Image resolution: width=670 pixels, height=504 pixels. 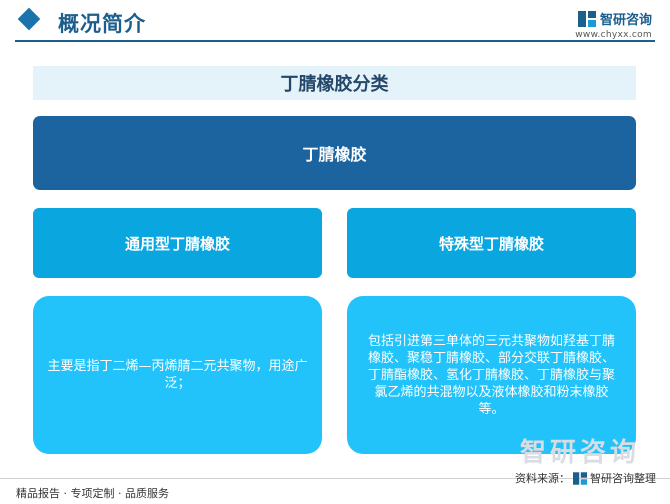 I want to click on diagram-title-bar: 丁腈橡胶分类, so click(x=334, y=83).